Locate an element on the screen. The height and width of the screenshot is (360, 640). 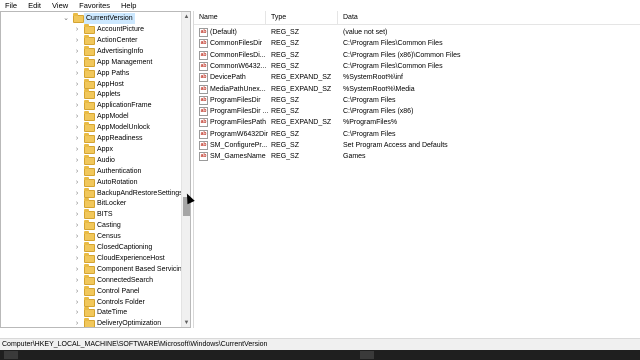
value-row: ab ProgramW6432Dir REG_SZ C:\Program Files is located at coordinates (417, 134).